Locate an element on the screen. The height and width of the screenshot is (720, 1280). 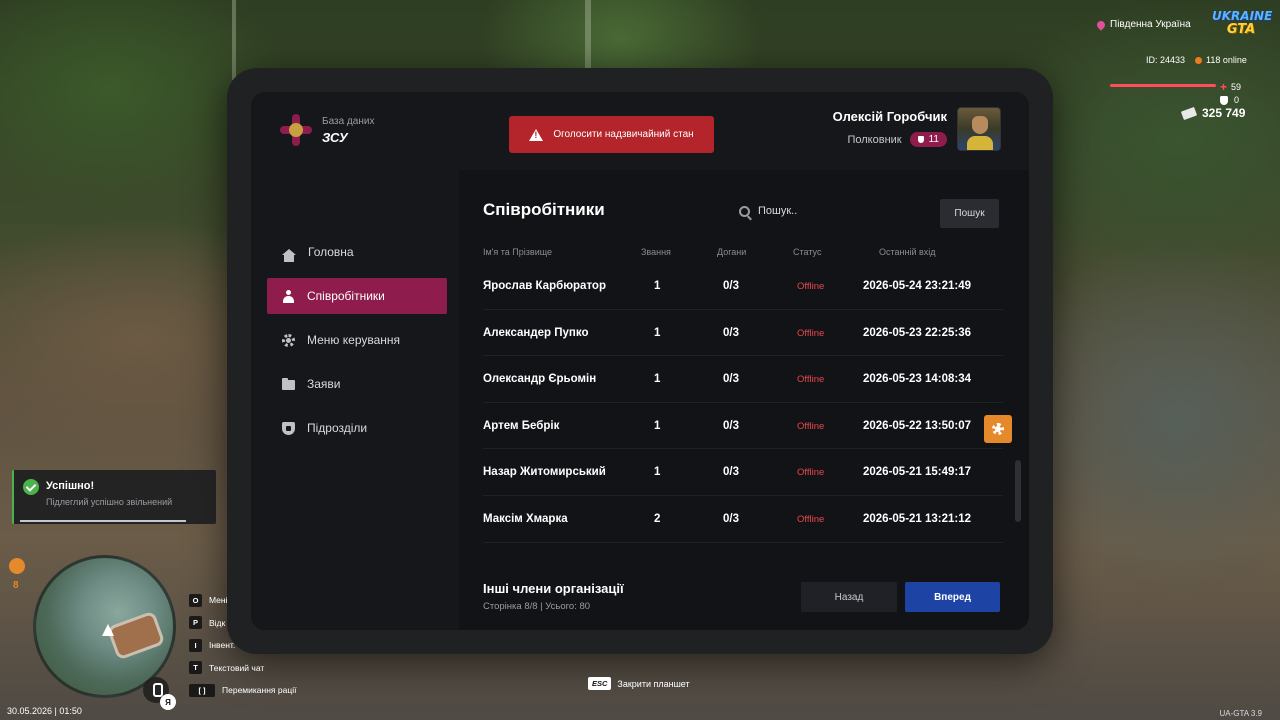
scrollbar is located at coordinates (1018, 491).